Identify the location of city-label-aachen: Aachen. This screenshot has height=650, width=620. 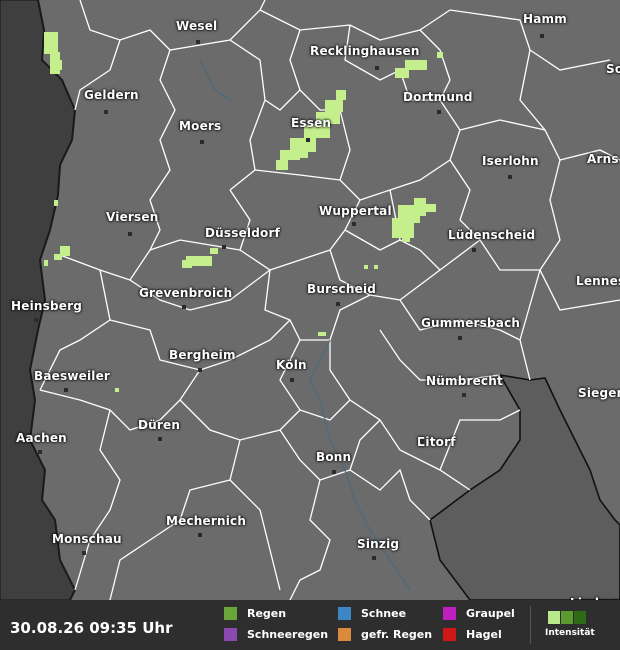
(41, 438).